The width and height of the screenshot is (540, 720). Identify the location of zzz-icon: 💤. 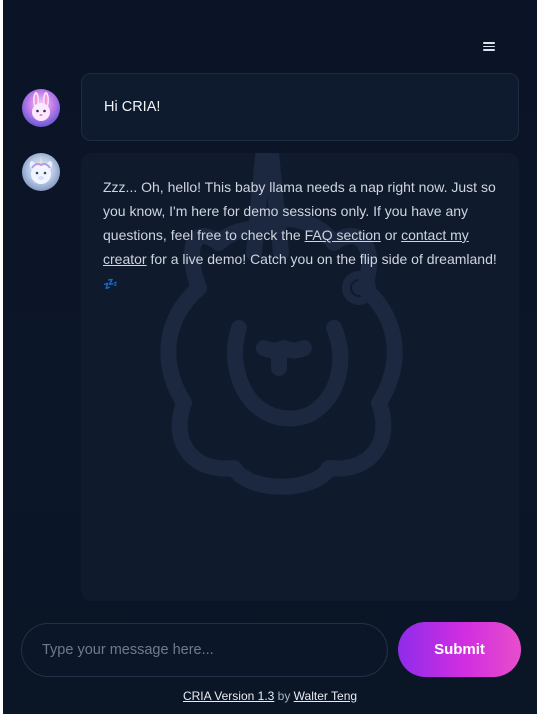
(110, 284).